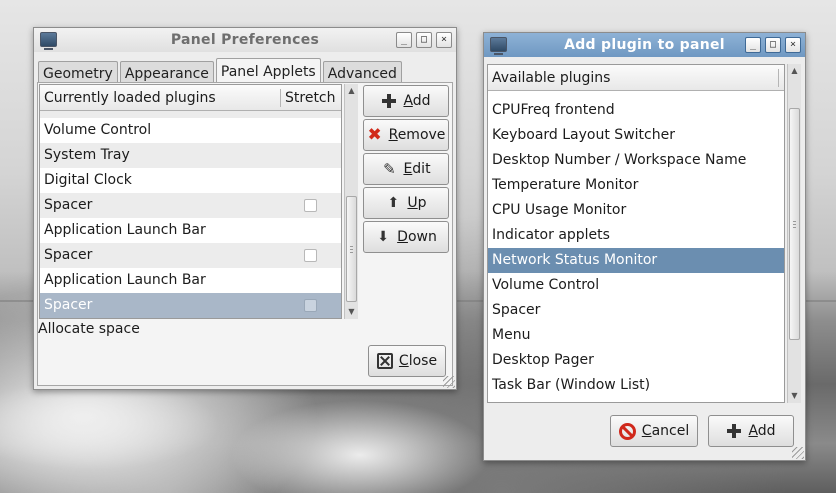  Describe the element at coordinates (417, 135) in the screenshot. I see `remove-button-label: Remove` at that location.